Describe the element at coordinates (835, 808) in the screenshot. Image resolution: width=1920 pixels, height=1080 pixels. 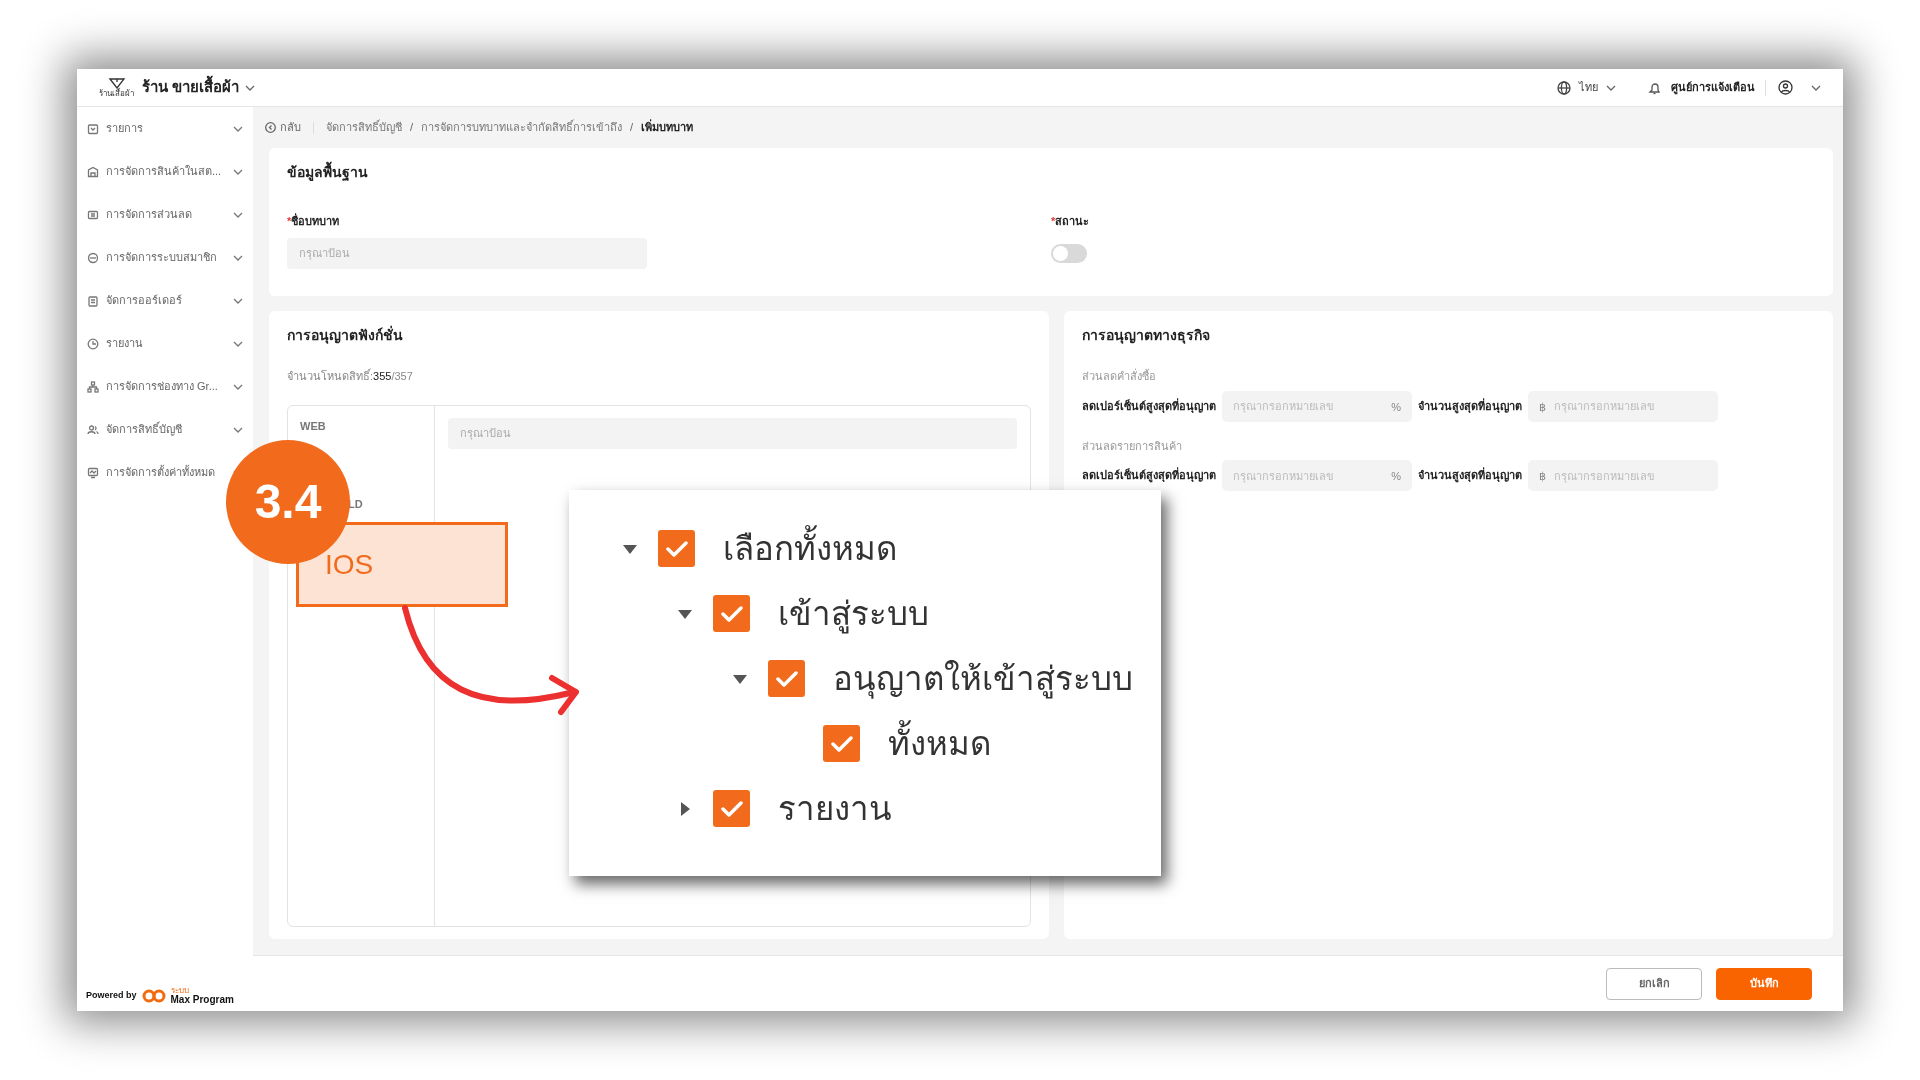
I see `tree-node-label: รายงาน` at that location.